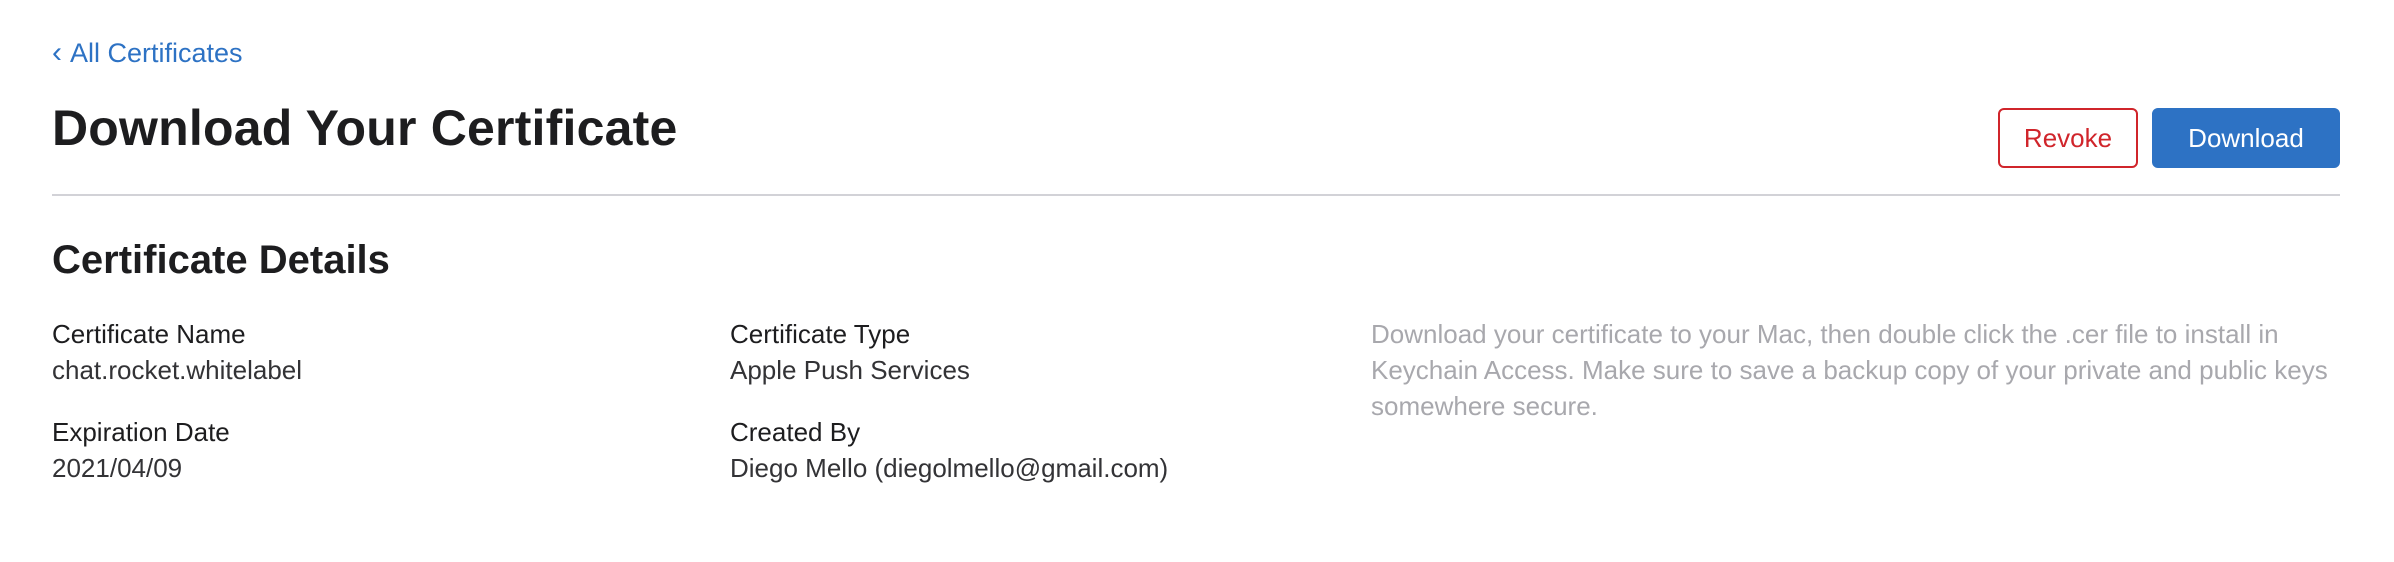 The height and width of the screenshot is (562, 2394). Describe the element at coordinates (57, 52) in the screenshot. I see `chevron-left-icon: ‹` at that location.